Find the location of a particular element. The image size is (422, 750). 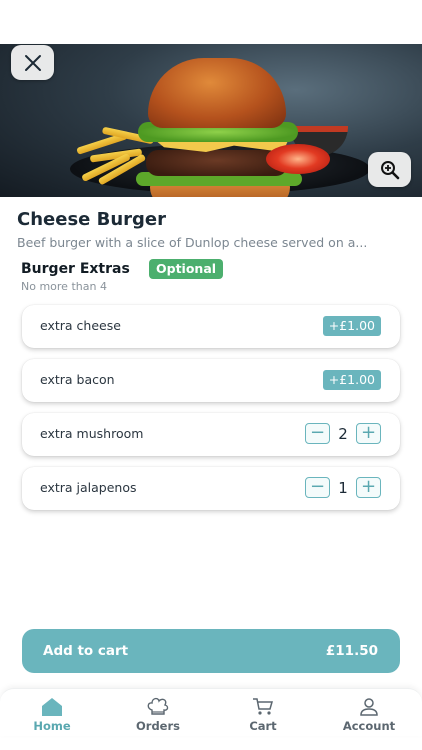

option-extra-cheese: extra cheese +£1.00 is located at coordinates (211, 326).